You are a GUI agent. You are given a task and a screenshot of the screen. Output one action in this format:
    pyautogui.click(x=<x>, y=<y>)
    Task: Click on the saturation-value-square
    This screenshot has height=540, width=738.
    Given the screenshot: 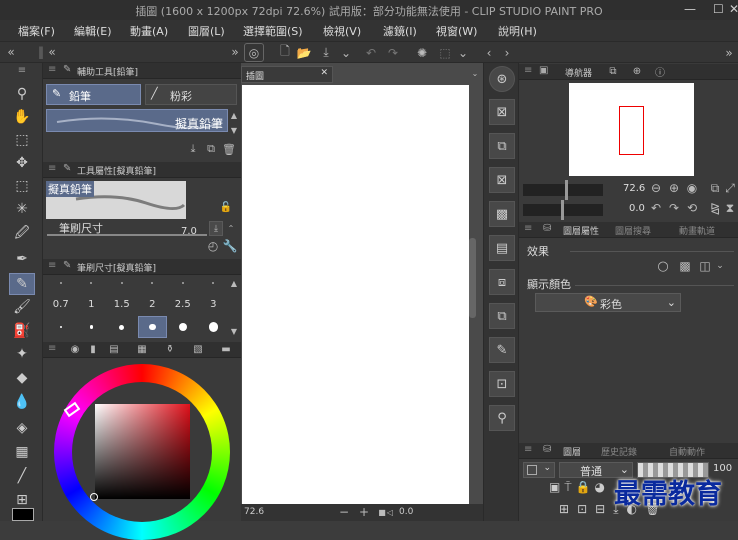 What is the action you would take?
    pyautogui.click(x=142, y=451)
    